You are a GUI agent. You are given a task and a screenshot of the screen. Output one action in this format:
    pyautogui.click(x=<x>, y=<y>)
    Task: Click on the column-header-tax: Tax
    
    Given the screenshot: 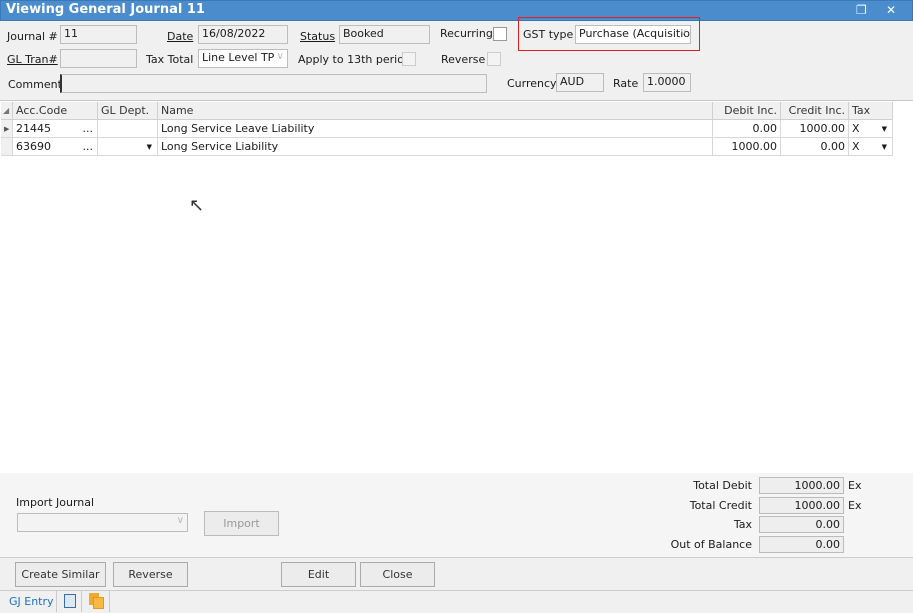 What is the action you would take?
    pyautogui.click(x=871, y=111)
    